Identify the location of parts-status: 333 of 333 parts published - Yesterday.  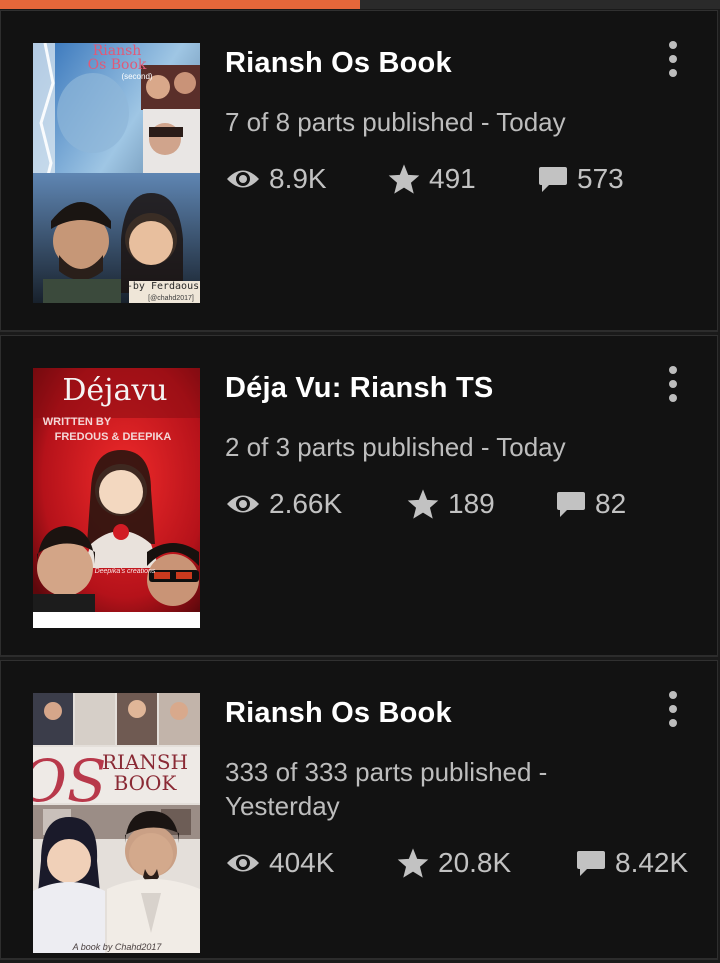
(386, 789).